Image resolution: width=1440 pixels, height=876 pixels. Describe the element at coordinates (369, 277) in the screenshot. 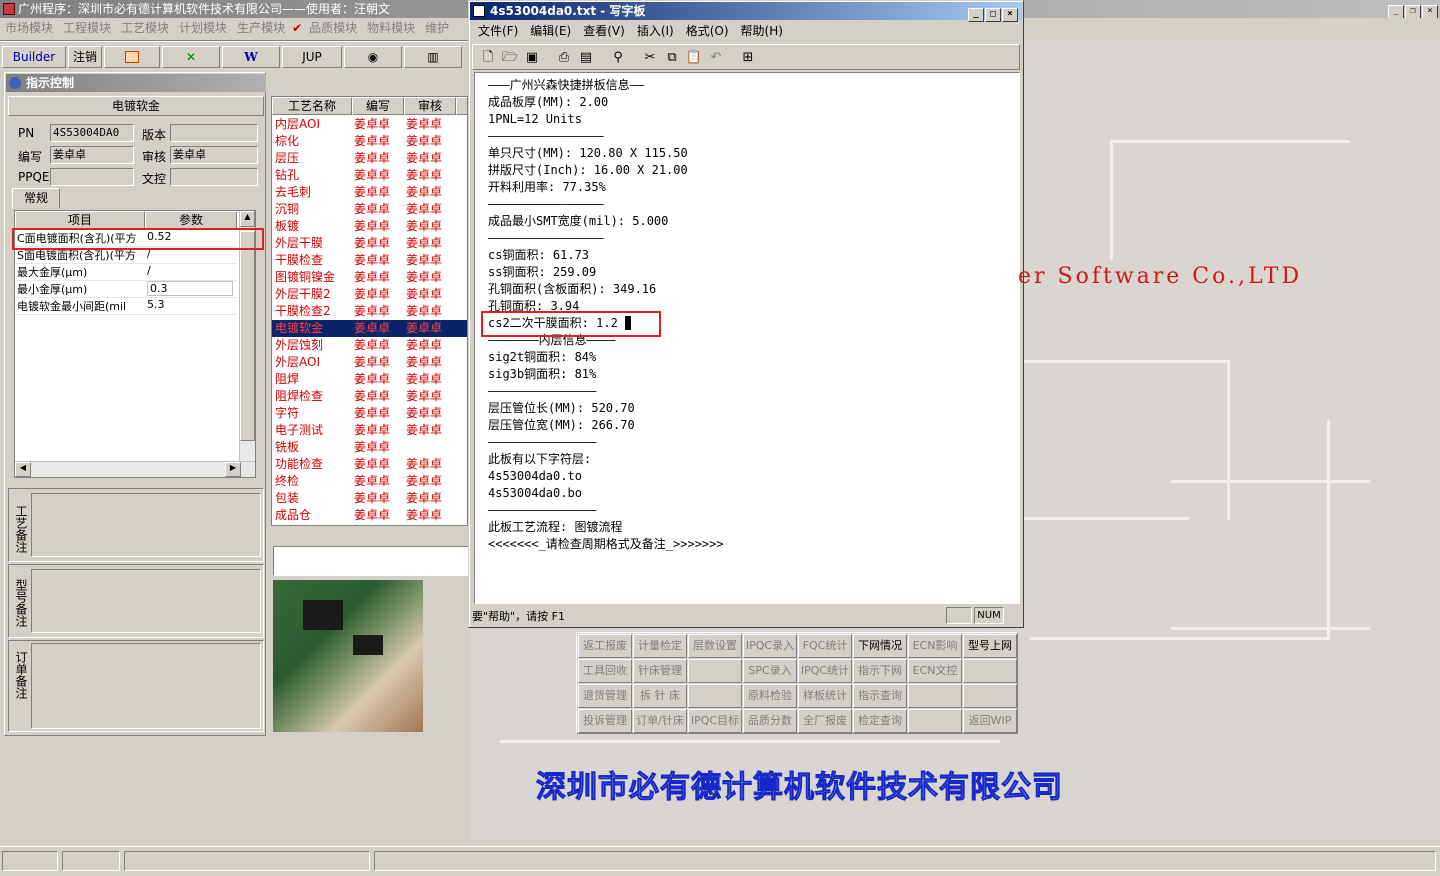

I see `process-row: 图镀铜镍金 姜卓卓 姜卓卓` at that location.